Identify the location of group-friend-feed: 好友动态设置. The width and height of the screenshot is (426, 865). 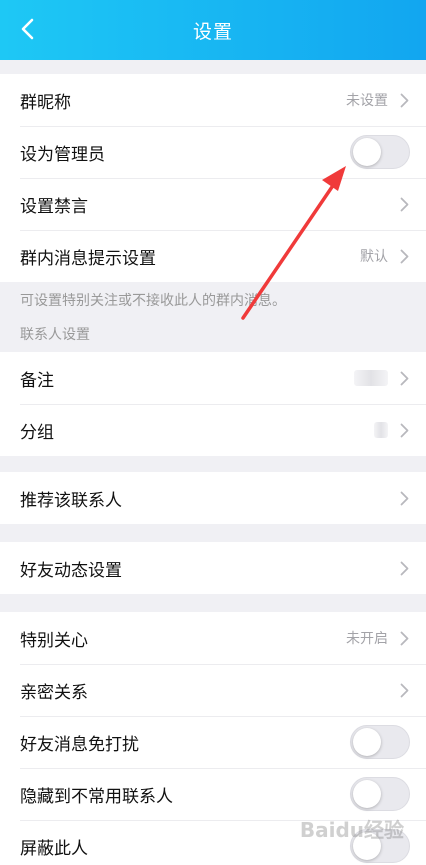
(213, 568).